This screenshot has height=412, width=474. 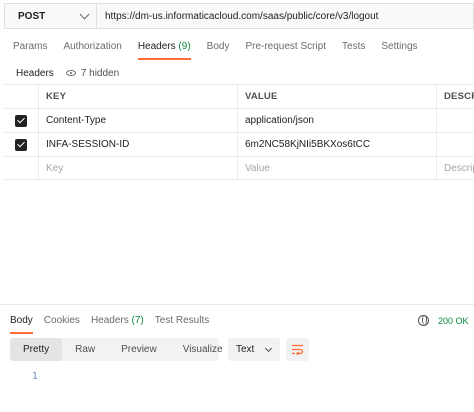 I want to click on column-header-value: VALUE, so click(x=336, y=96).